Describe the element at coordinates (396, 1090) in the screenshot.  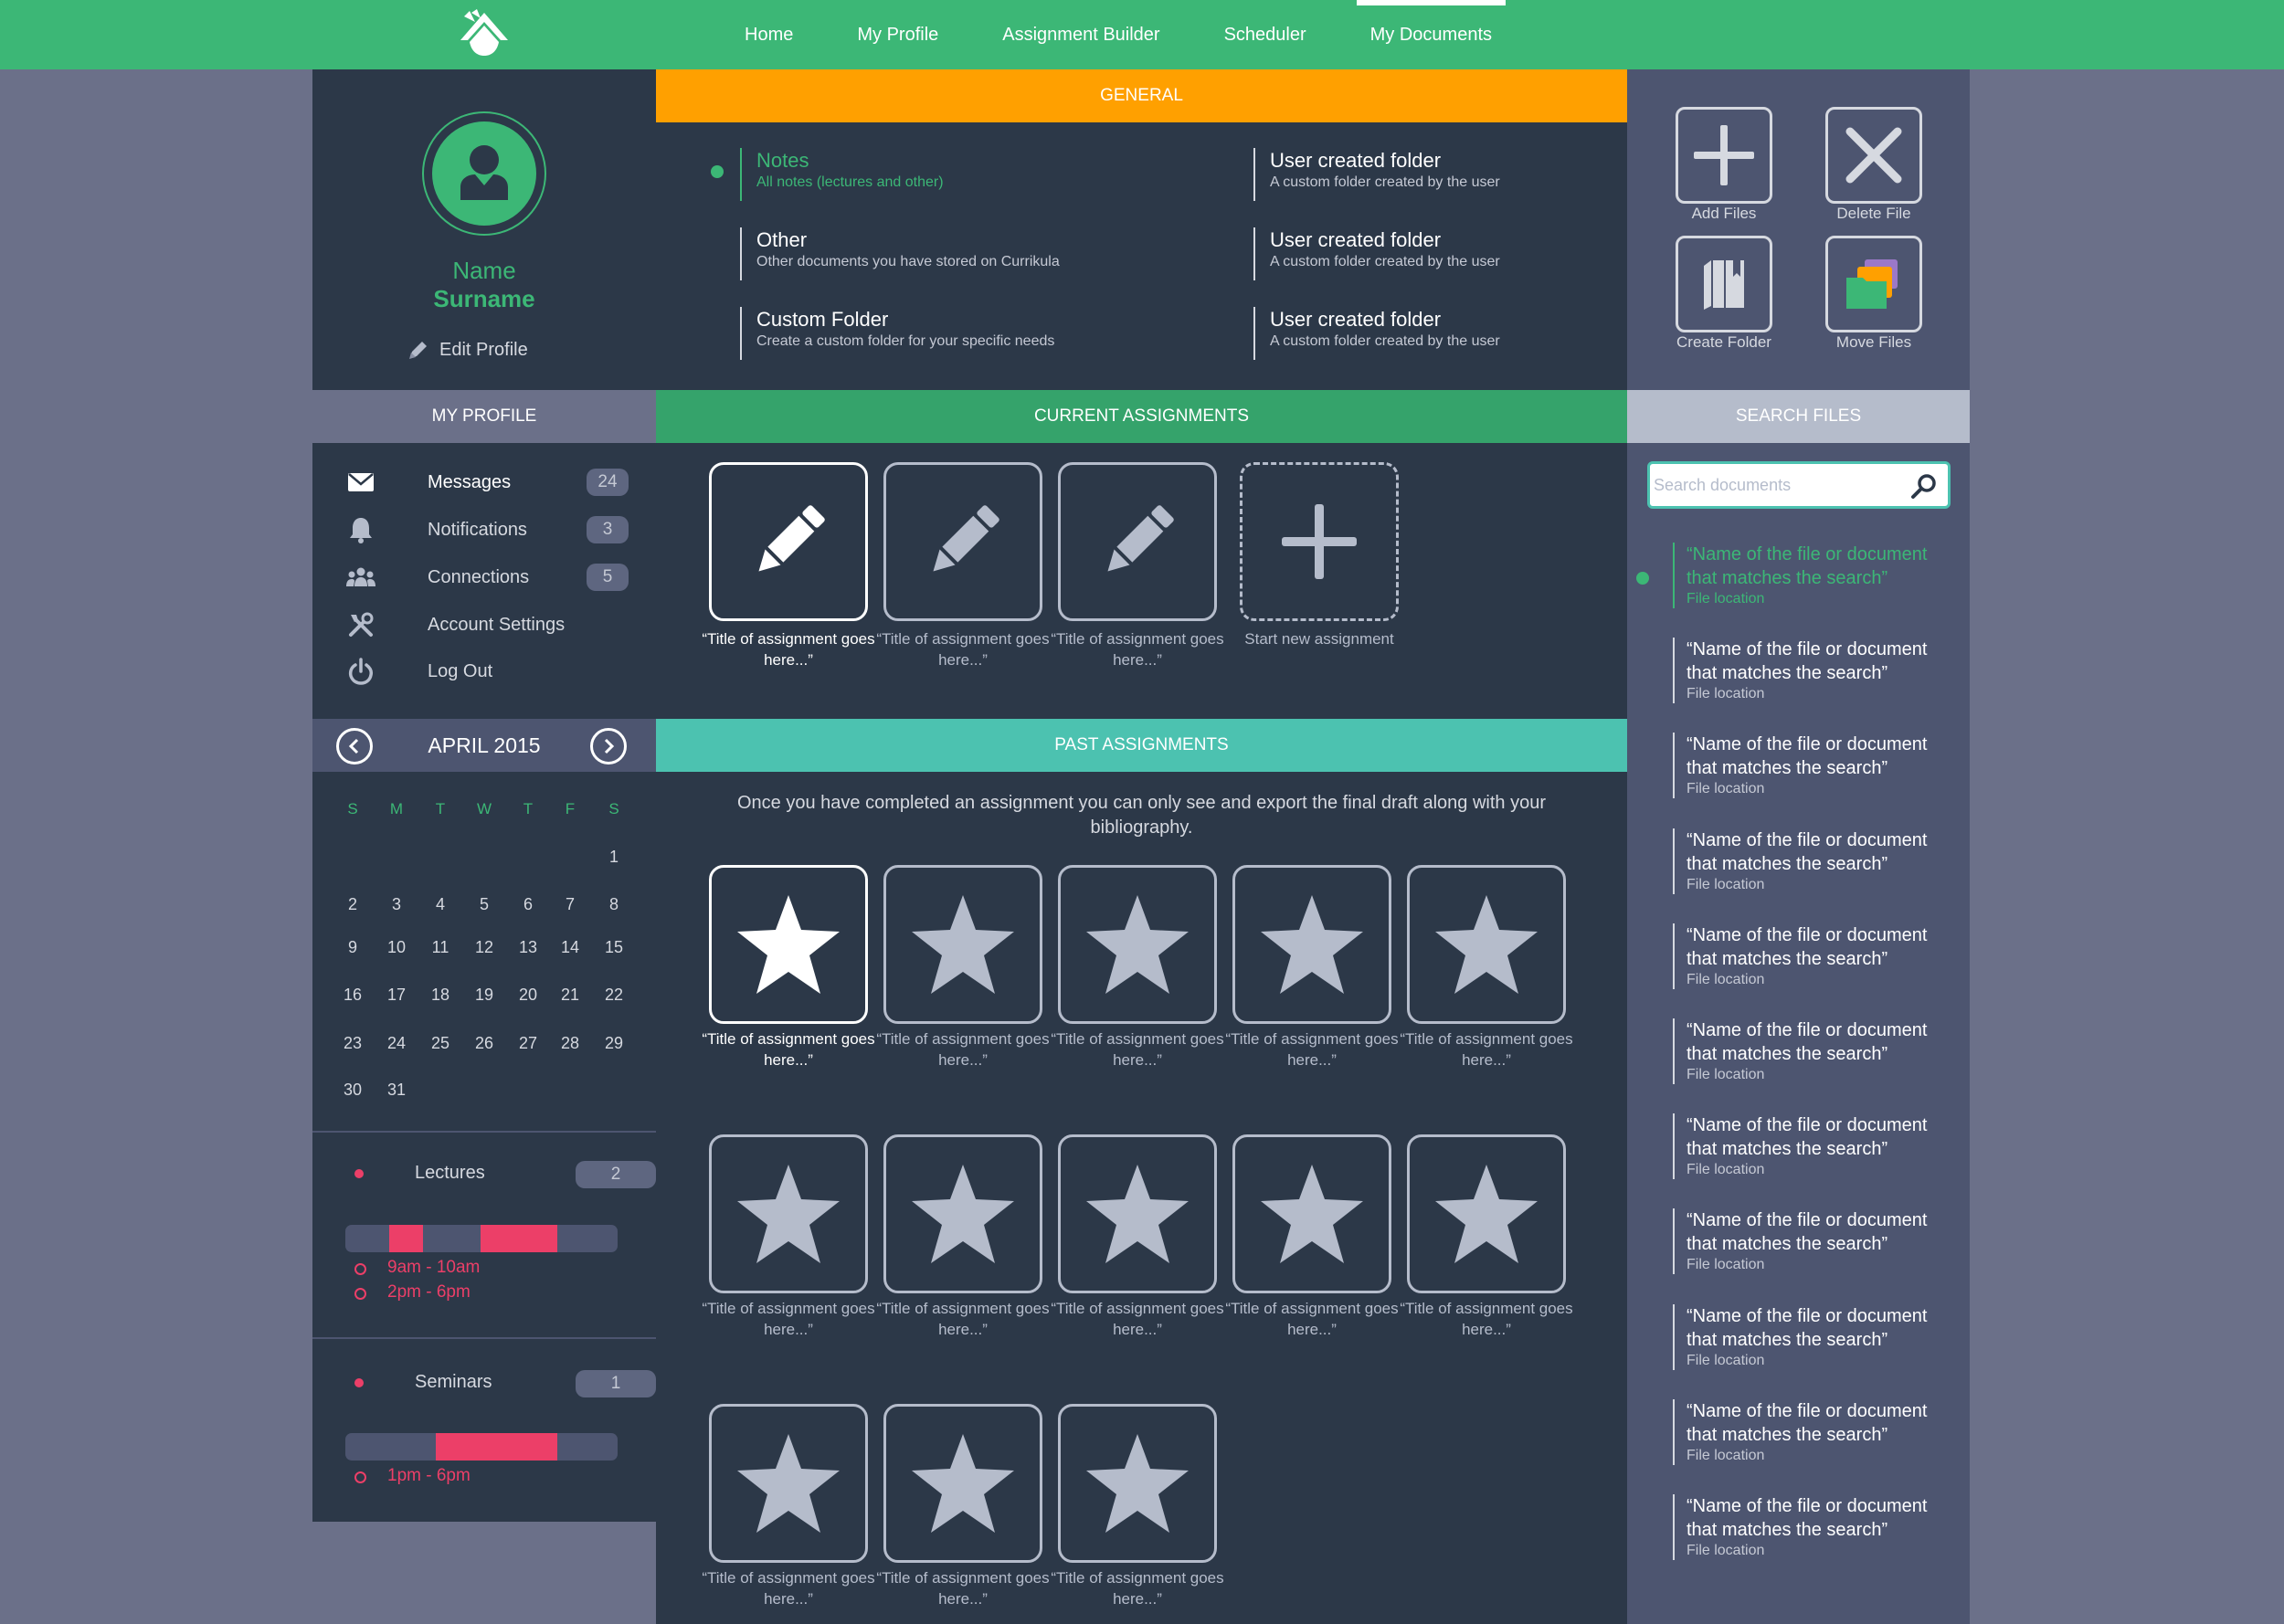
I see `calendar-day: 31` at that location.